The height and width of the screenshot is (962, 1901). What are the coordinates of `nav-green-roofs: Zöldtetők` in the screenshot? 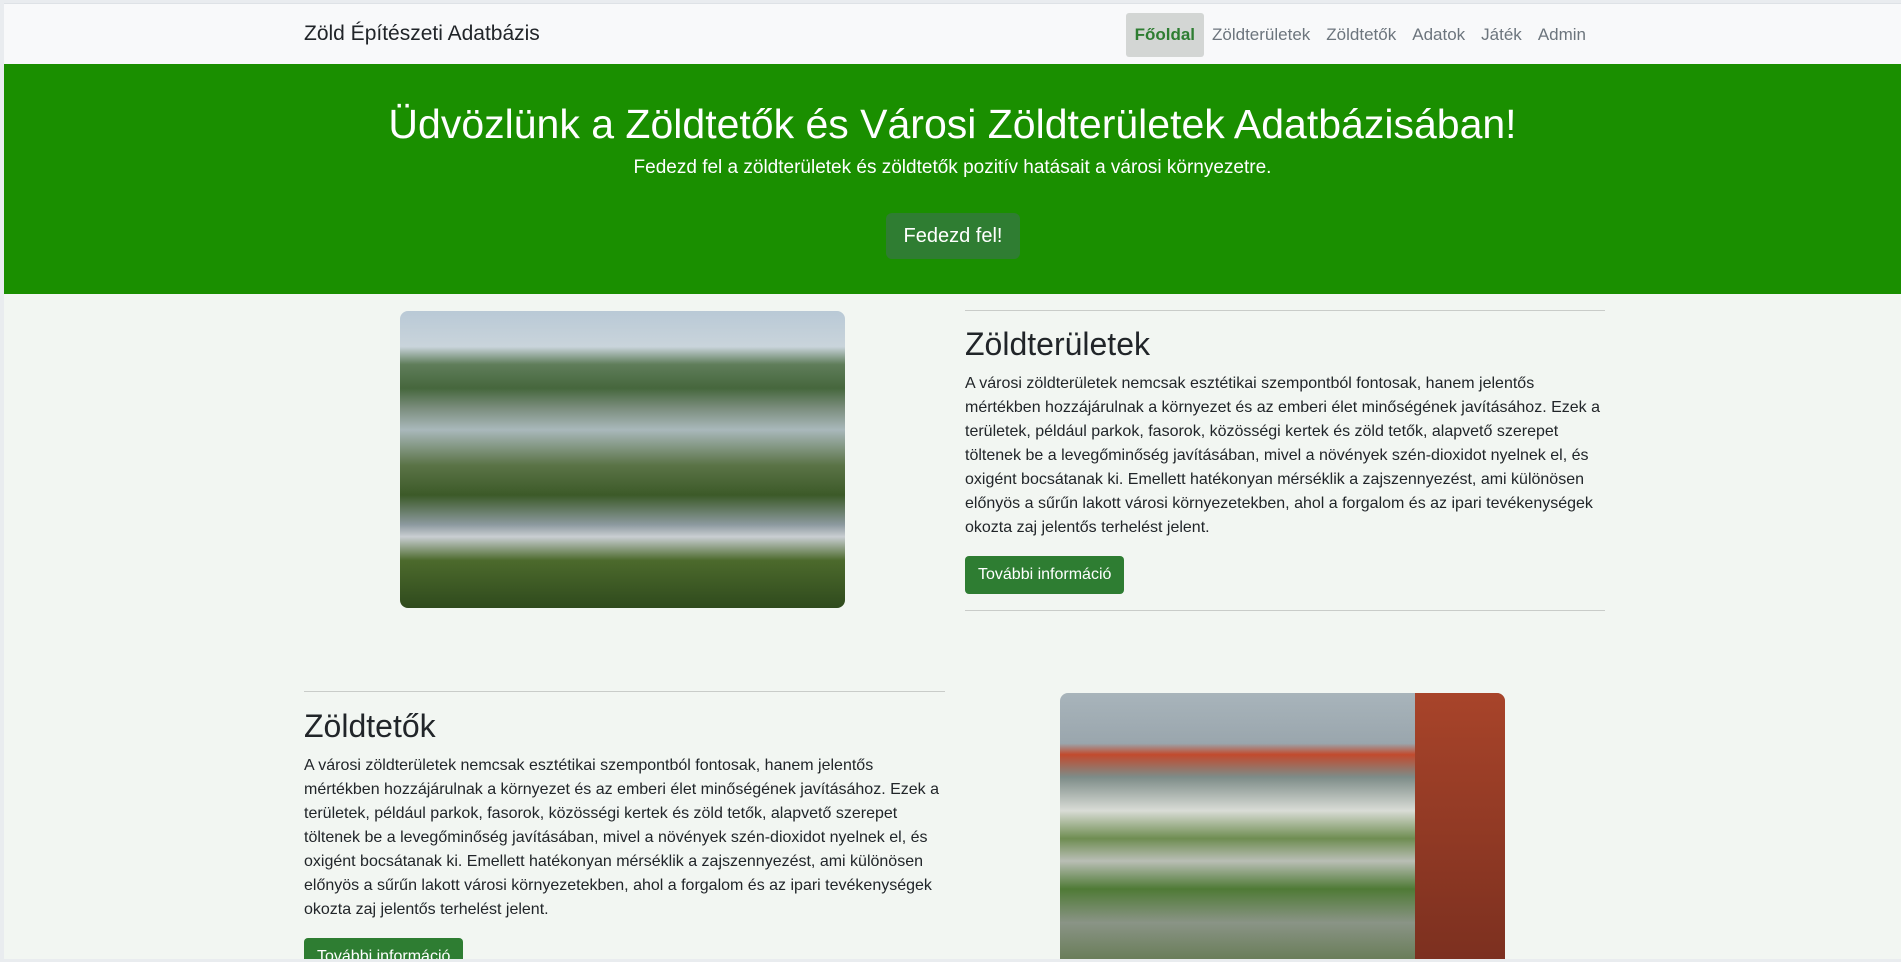 It's located at (1361, 35).